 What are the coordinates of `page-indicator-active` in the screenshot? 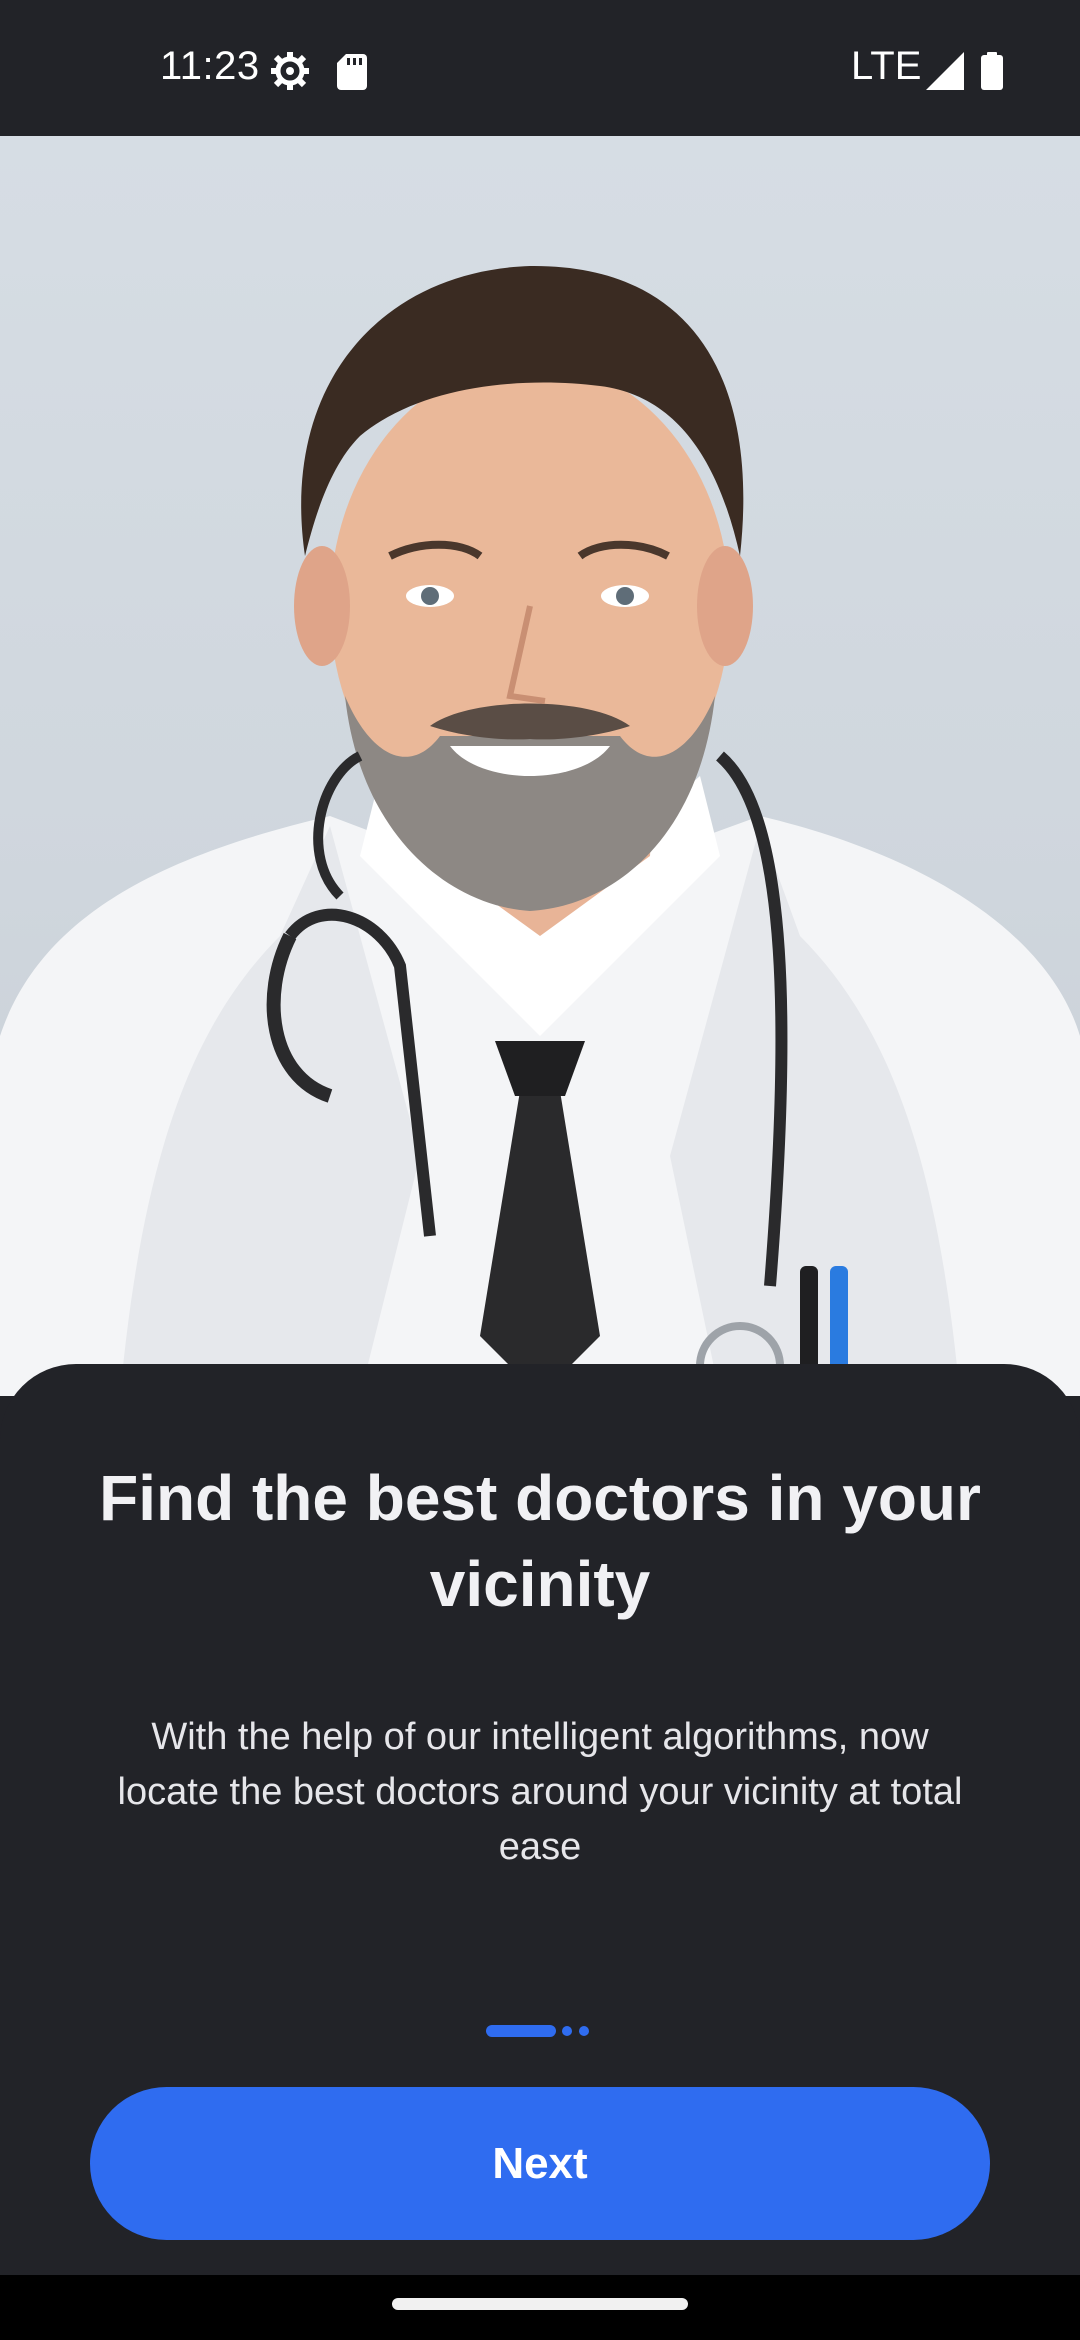 It's located at (521, 2031).